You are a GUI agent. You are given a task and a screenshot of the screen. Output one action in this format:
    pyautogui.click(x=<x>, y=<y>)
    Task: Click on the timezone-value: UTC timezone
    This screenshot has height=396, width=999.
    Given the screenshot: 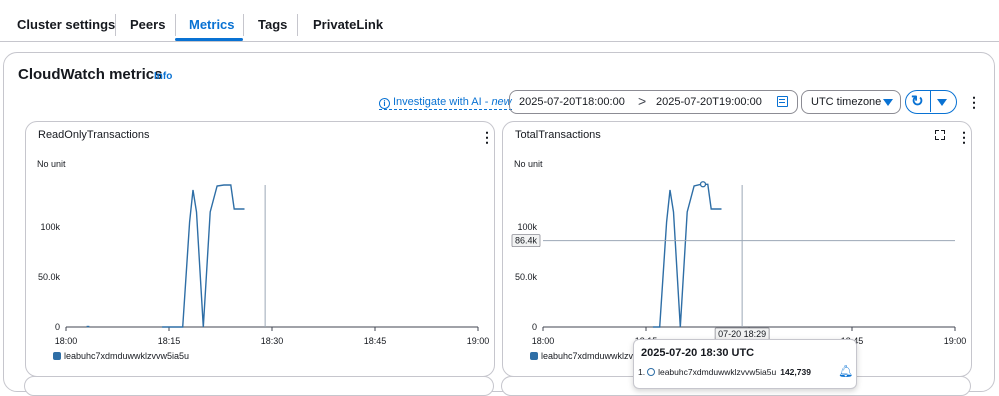 What is the action you would take?
    pyautogui.click(x=846, y=102)
    